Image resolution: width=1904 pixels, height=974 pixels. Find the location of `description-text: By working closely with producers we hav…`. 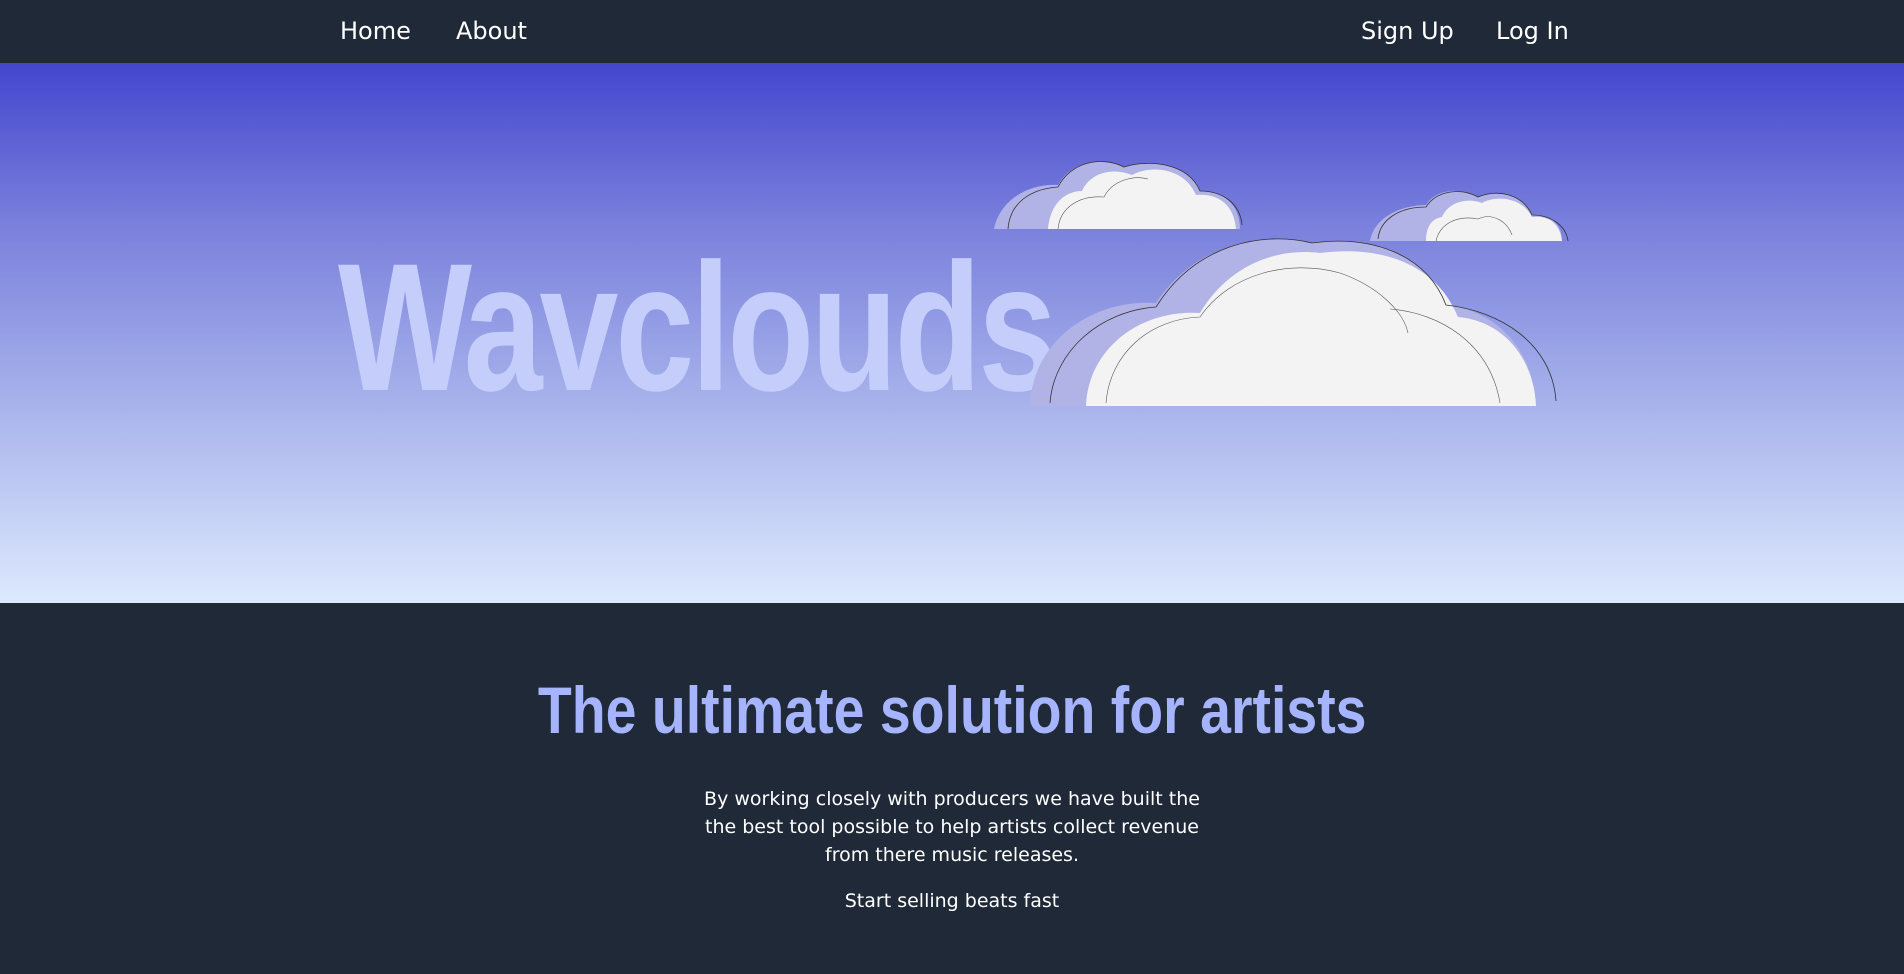

description-text: By working closely with producers we hav… is located at coordinates (952, 827).